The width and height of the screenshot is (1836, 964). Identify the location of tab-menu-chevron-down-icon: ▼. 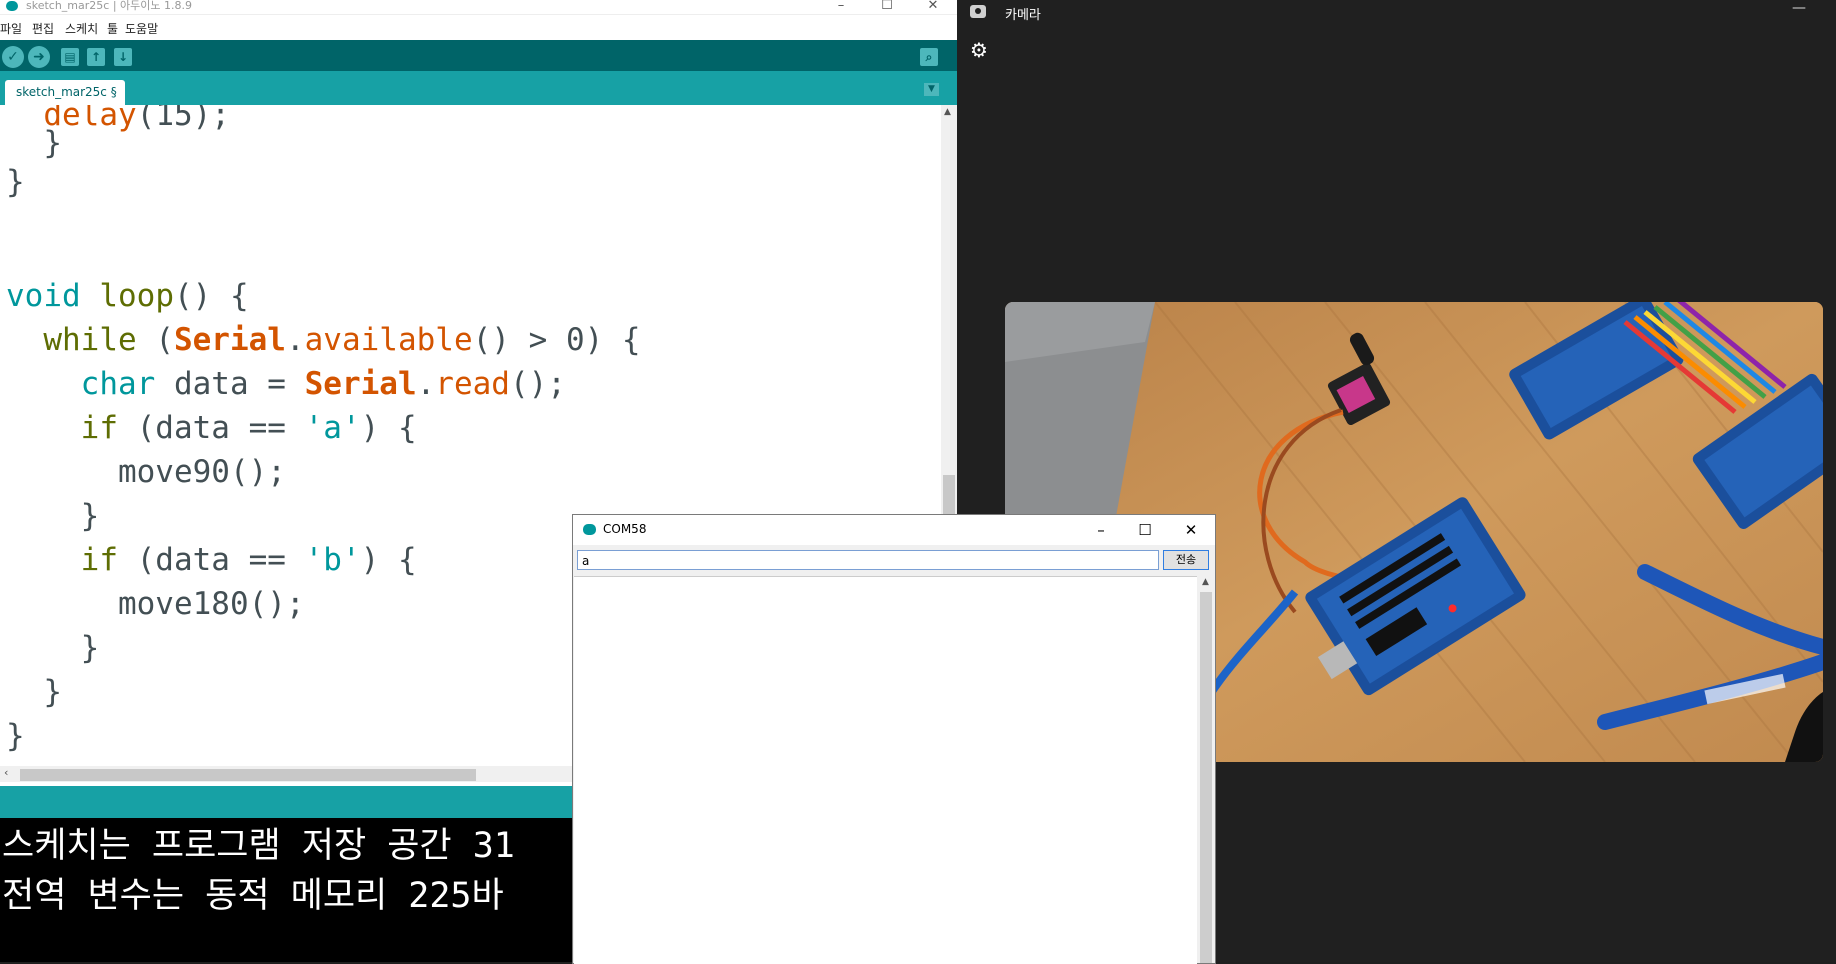
(931, 89).